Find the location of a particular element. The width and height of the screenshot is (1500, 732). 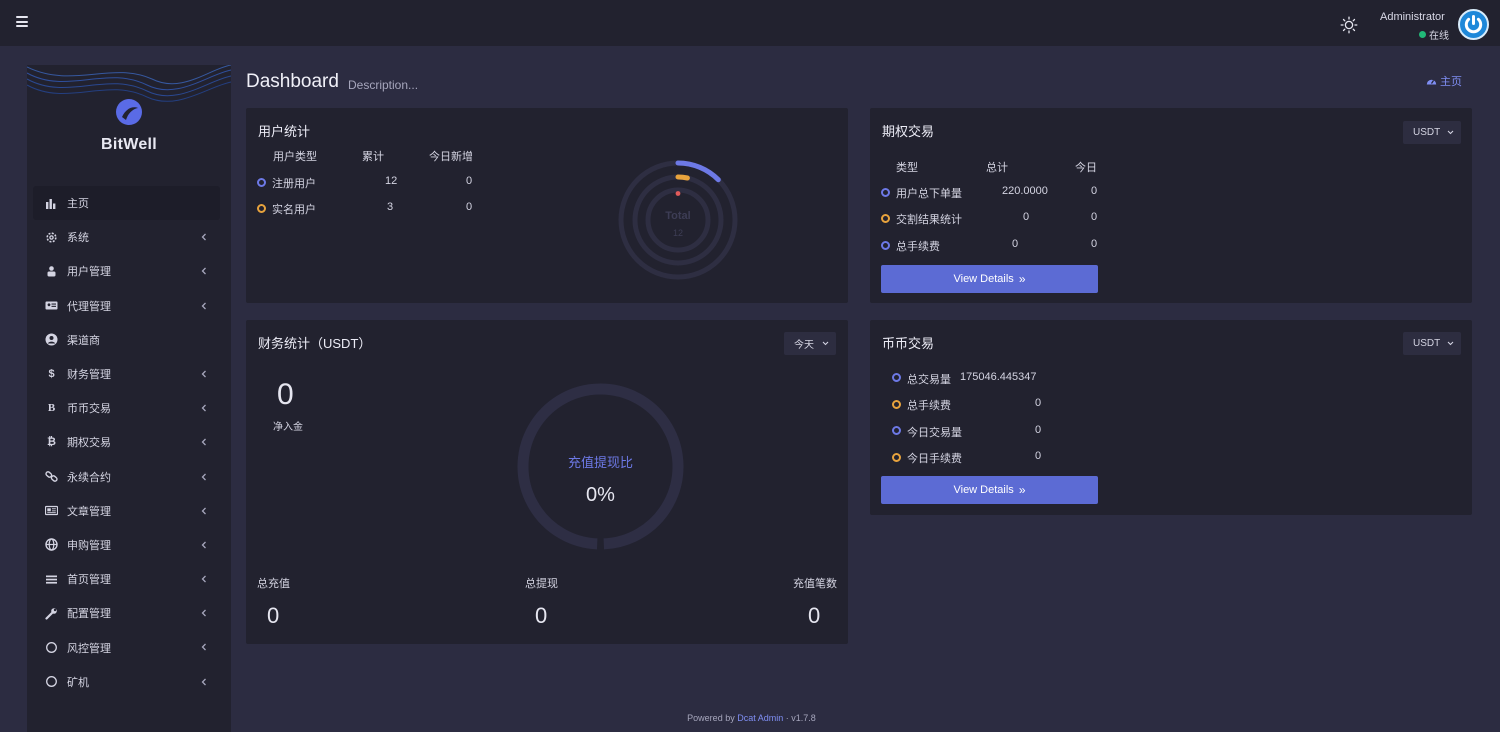

sidebar-item-coin-trading: B 币币交易 is located at coordinates (126, 408).